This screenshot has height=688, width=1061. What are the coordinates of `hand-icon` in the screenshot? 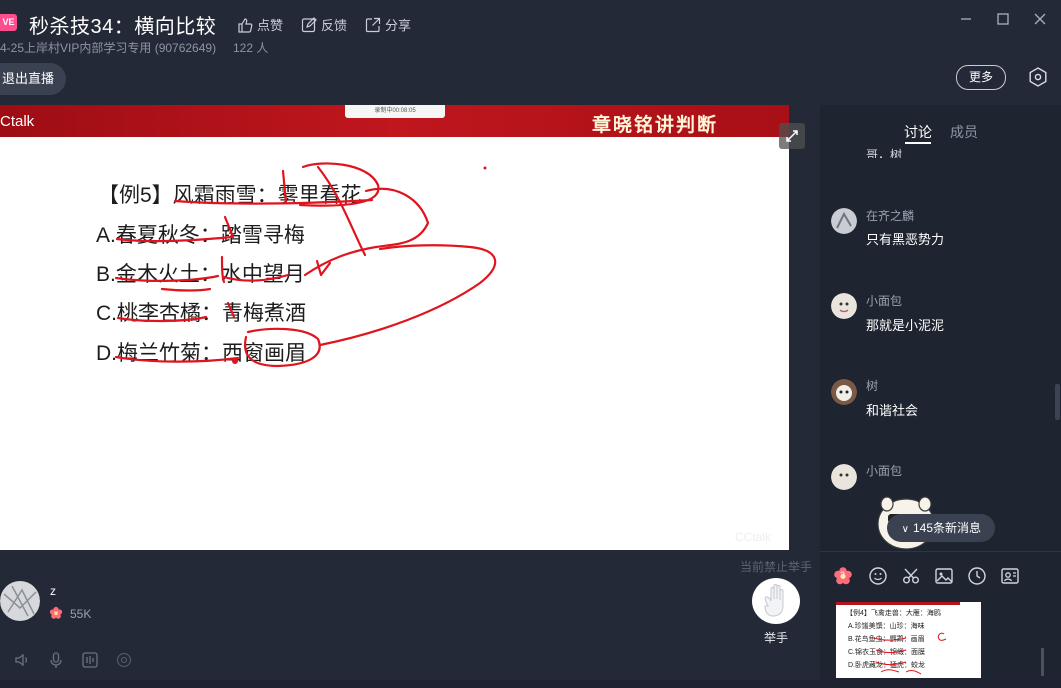 It's located at (774, 600).